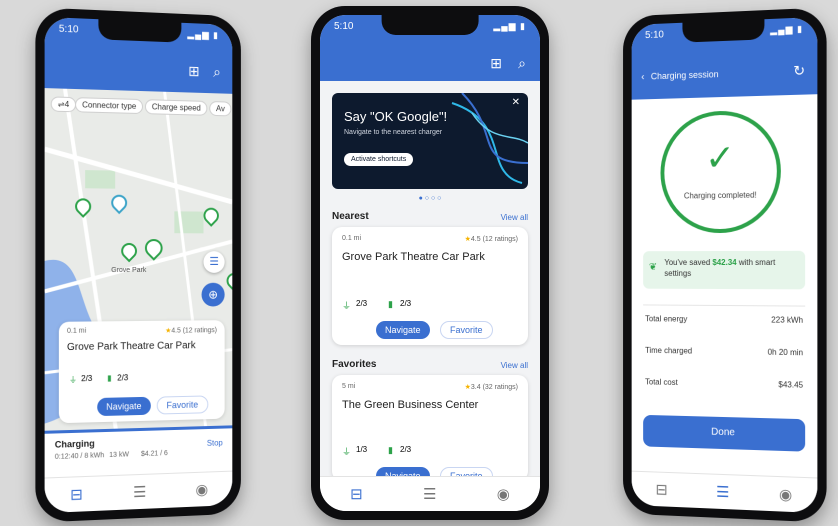 Image resolution: width=838 pixels, height=526 pixels. What do you see at coordinates (354, 364) in the screenshot?
I see `favorites-heading: Favorites` at bounding box center [354, 364].